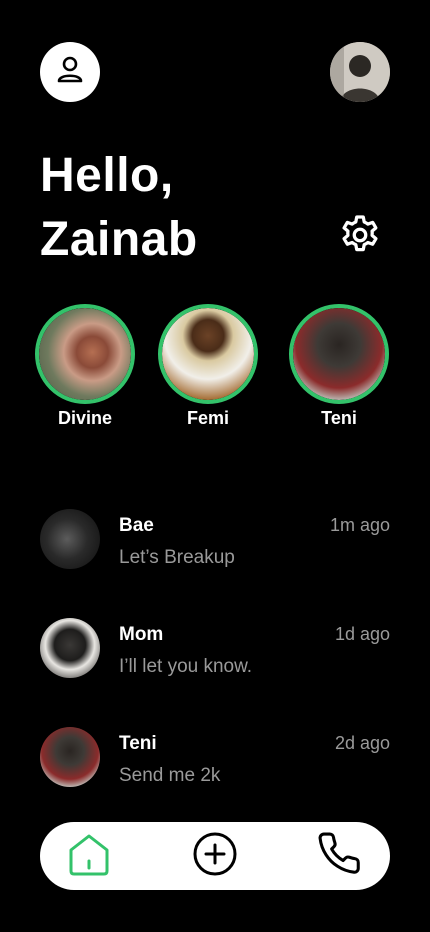  Describe the element at coordinates (107, 175) in the screenshot. I see `greeting-line-1: Hello,` at that location.